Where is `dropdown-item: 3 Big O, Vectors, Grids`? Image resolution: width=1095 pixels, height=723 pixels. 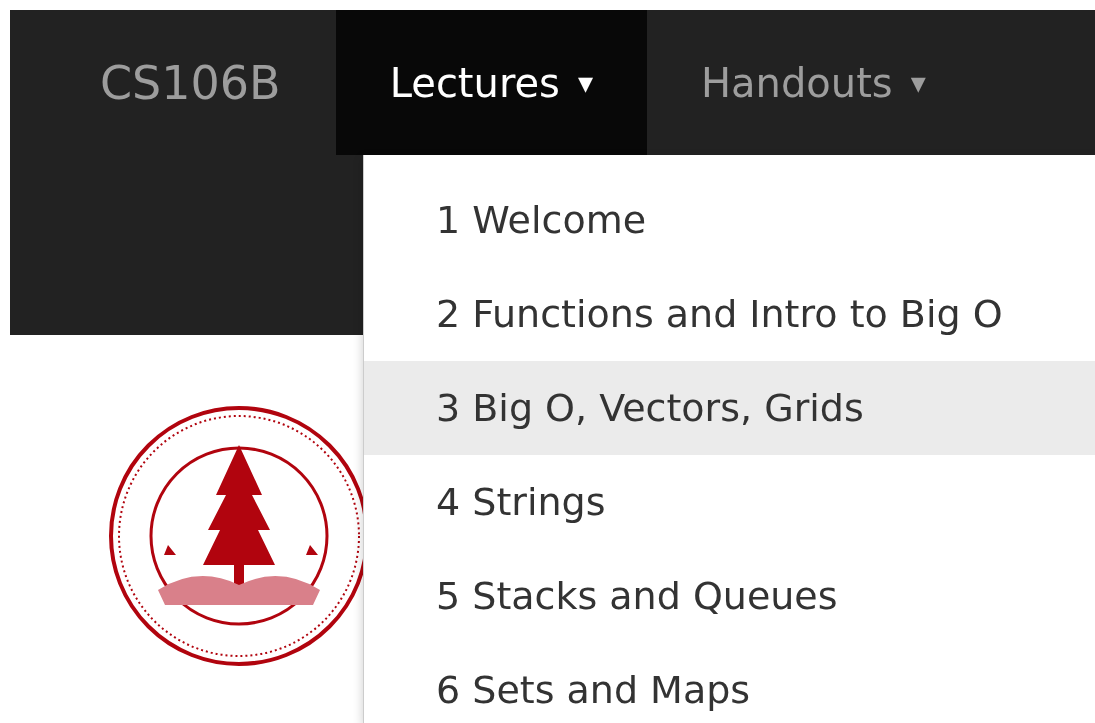 dropdown-item: 3 Big O, Vectors, Grids is located at coordinates (729, 408).